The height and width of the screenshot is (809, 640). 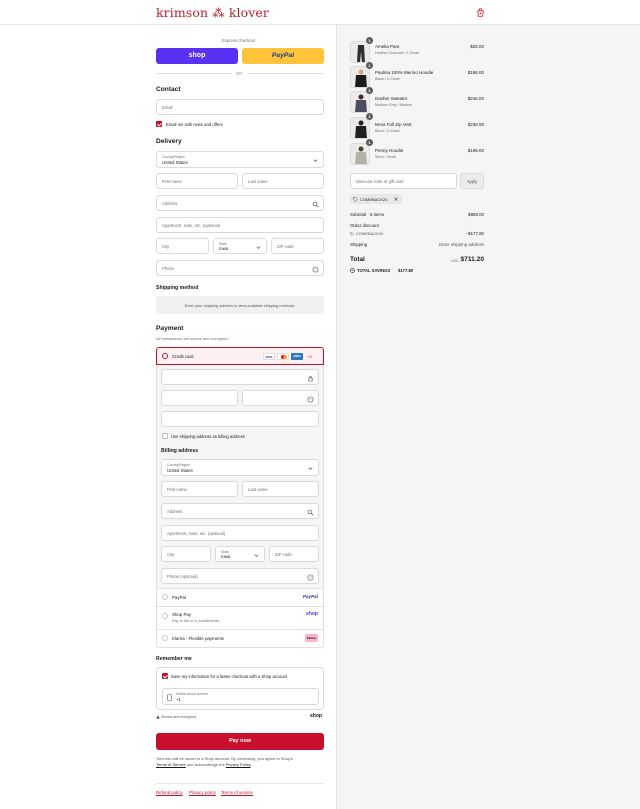 What do you see at coordinates (240, 741) in the screenshot?
I see `pay-now-button: Pay now` at bounding box center [240, 741].